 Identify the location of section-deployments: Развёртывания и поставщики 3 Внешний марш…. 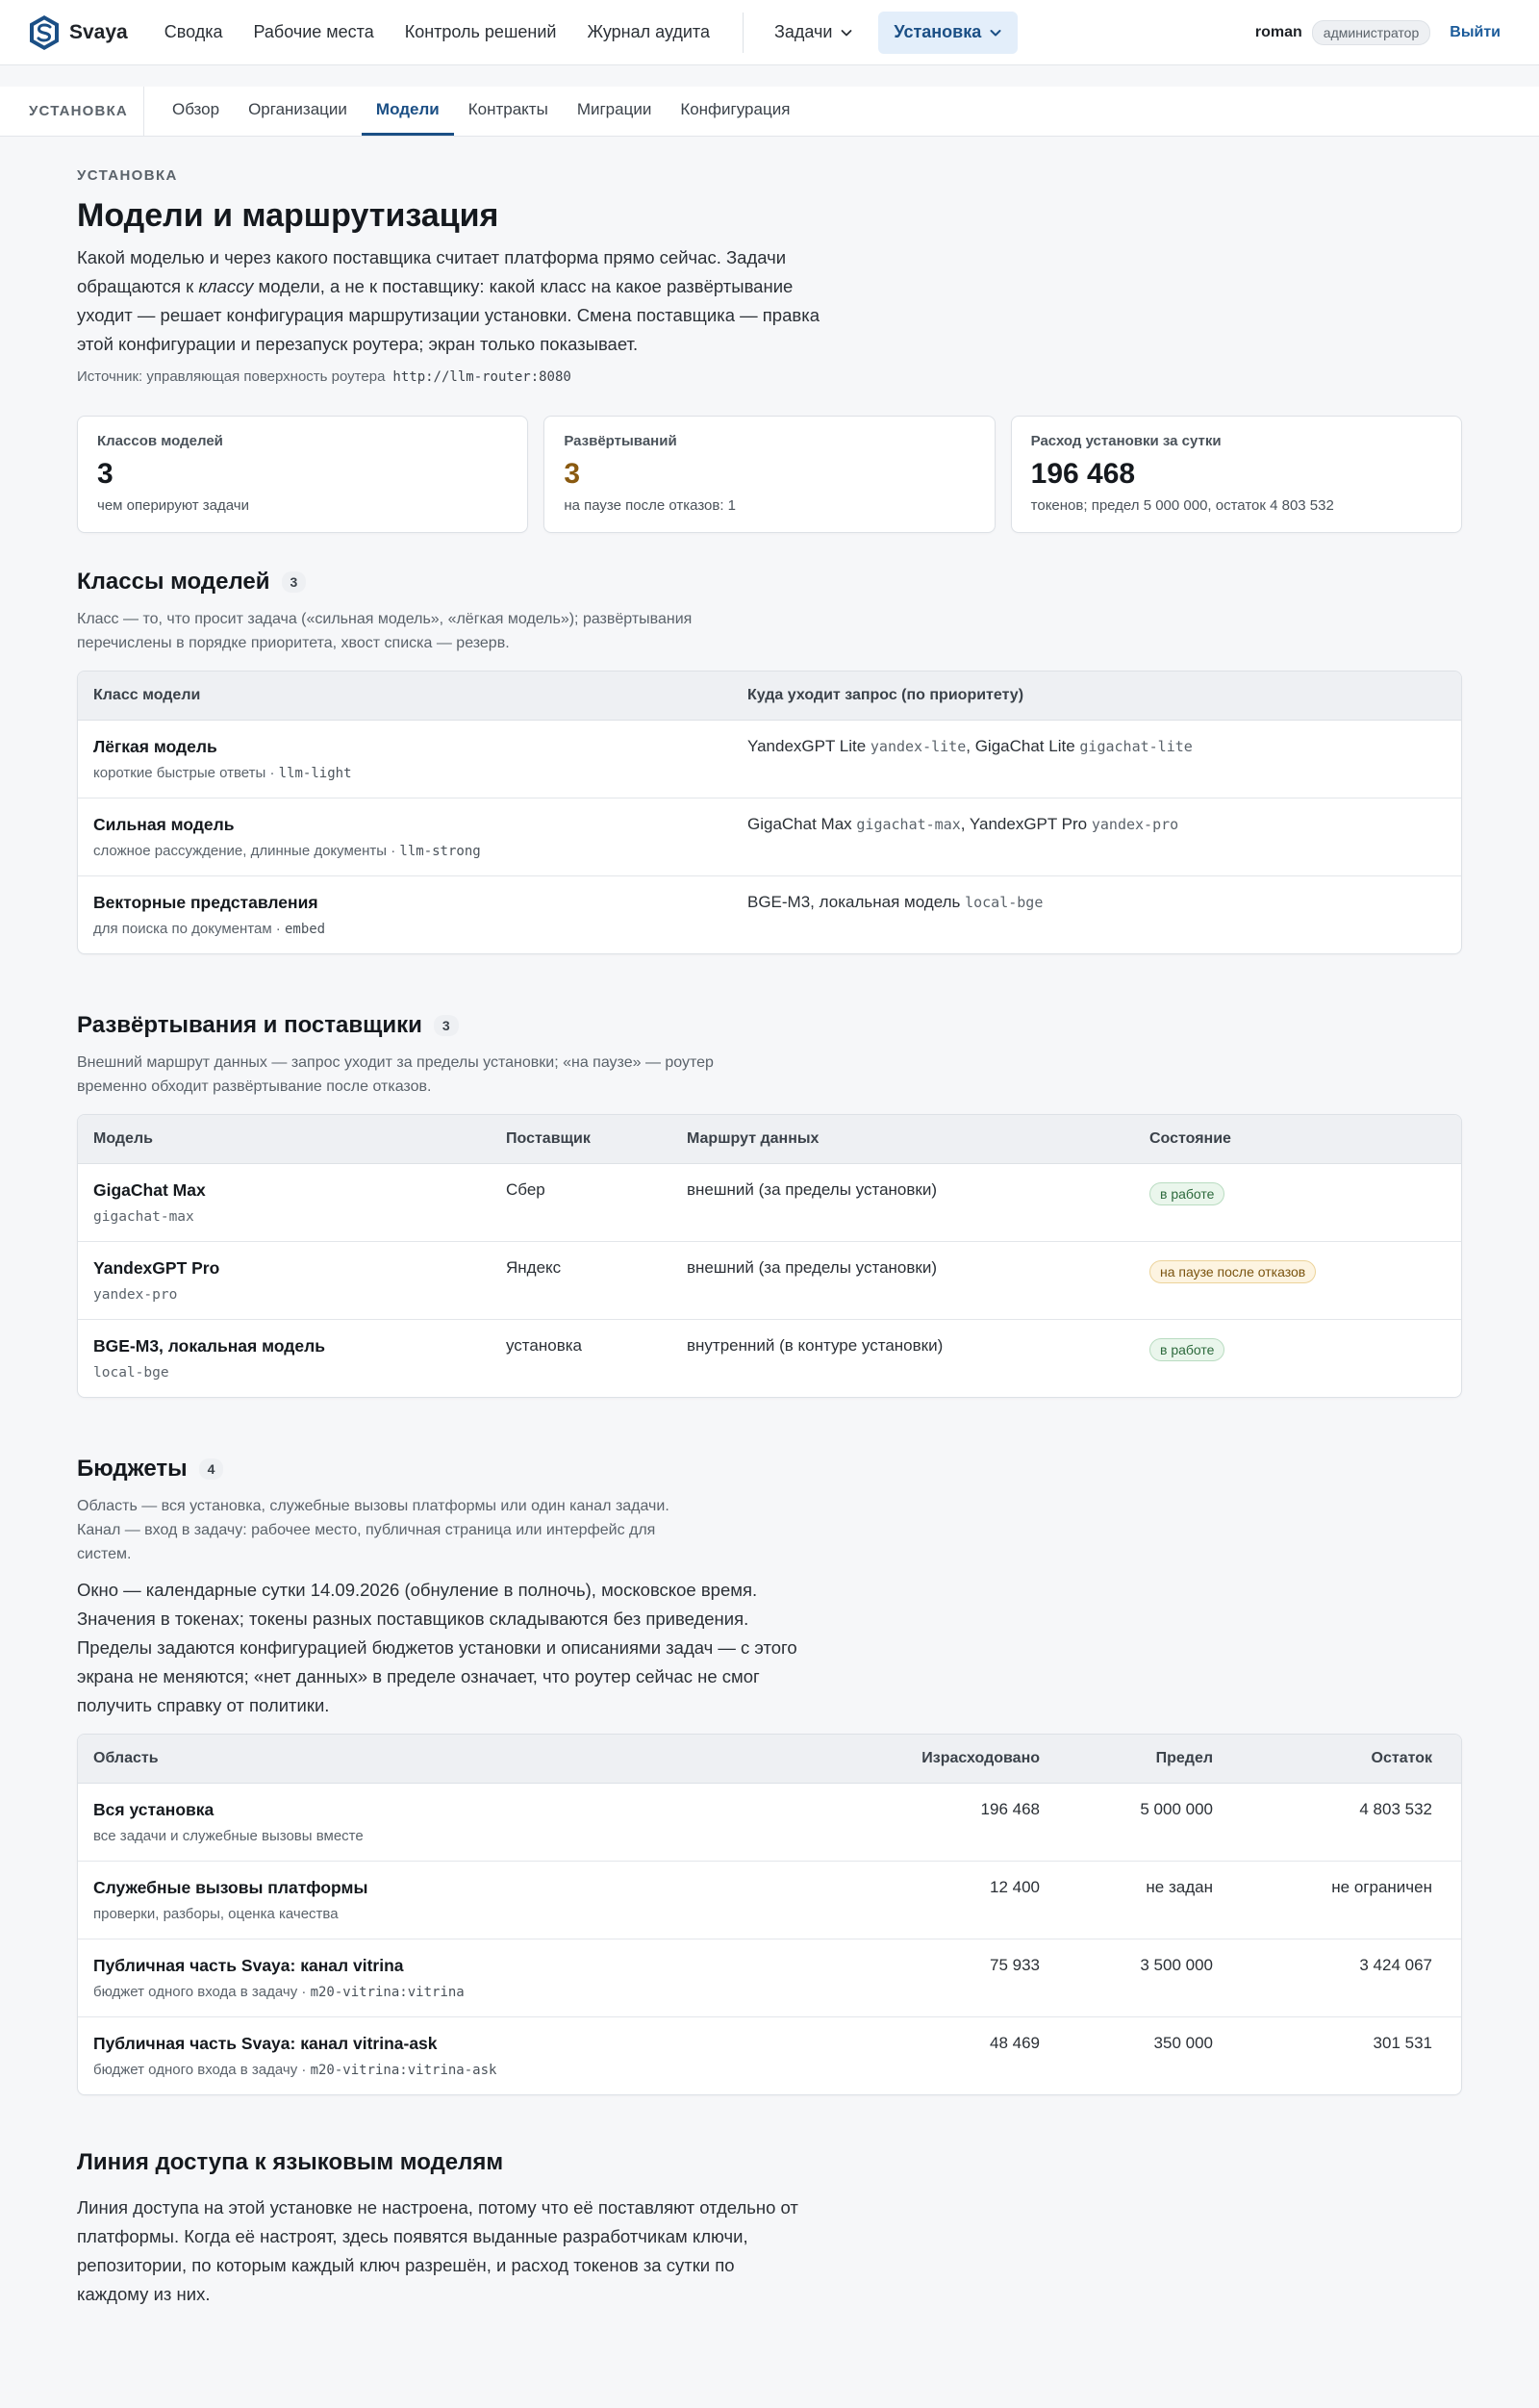
(769, 1205).